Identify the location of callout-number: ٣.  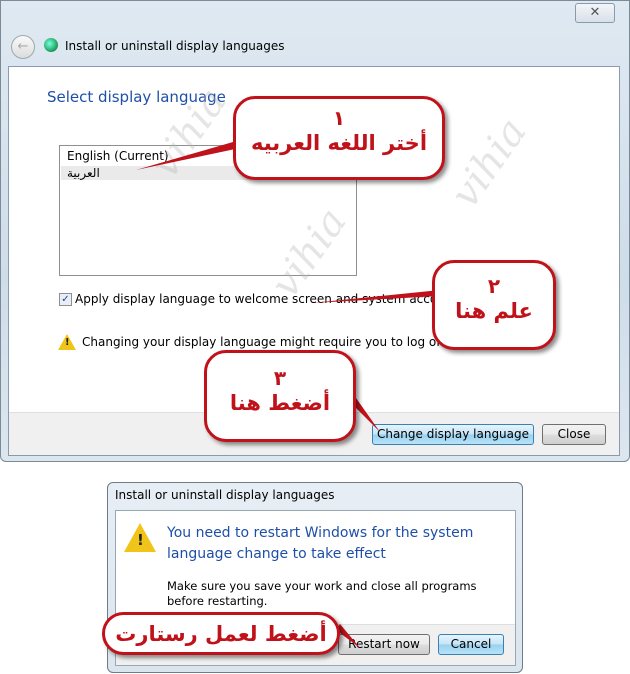
(280, 378).